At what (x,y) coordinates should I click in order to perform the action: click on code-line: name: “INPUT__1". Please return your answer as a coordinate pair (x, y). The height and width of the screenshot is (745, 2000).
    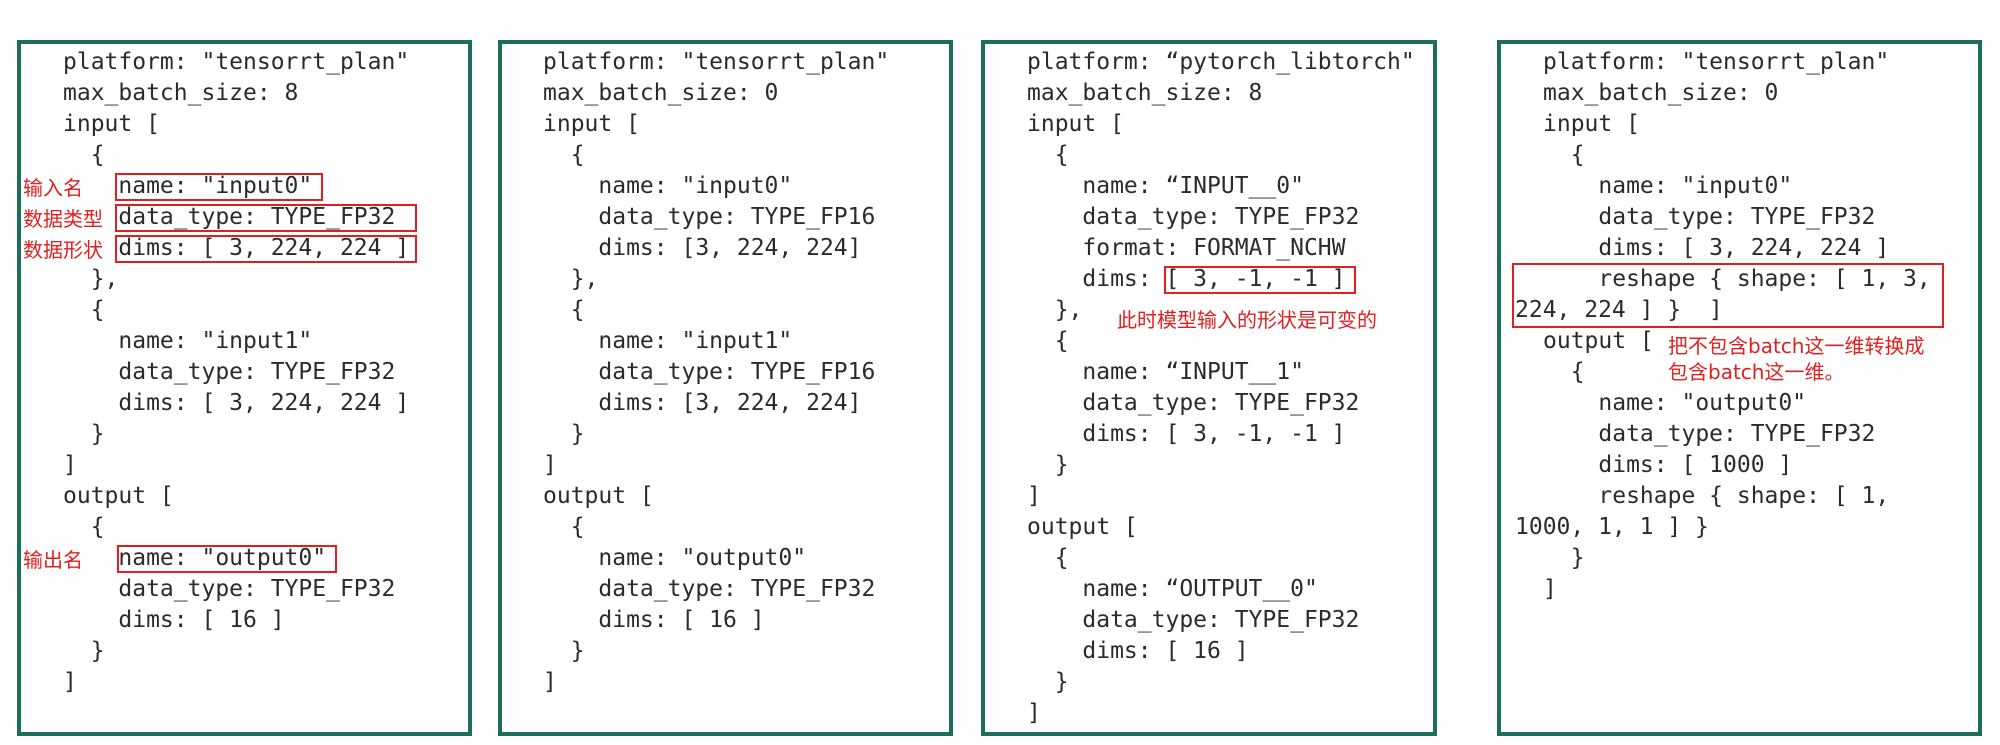
    Looking at the image, I should click on (1165, 372).